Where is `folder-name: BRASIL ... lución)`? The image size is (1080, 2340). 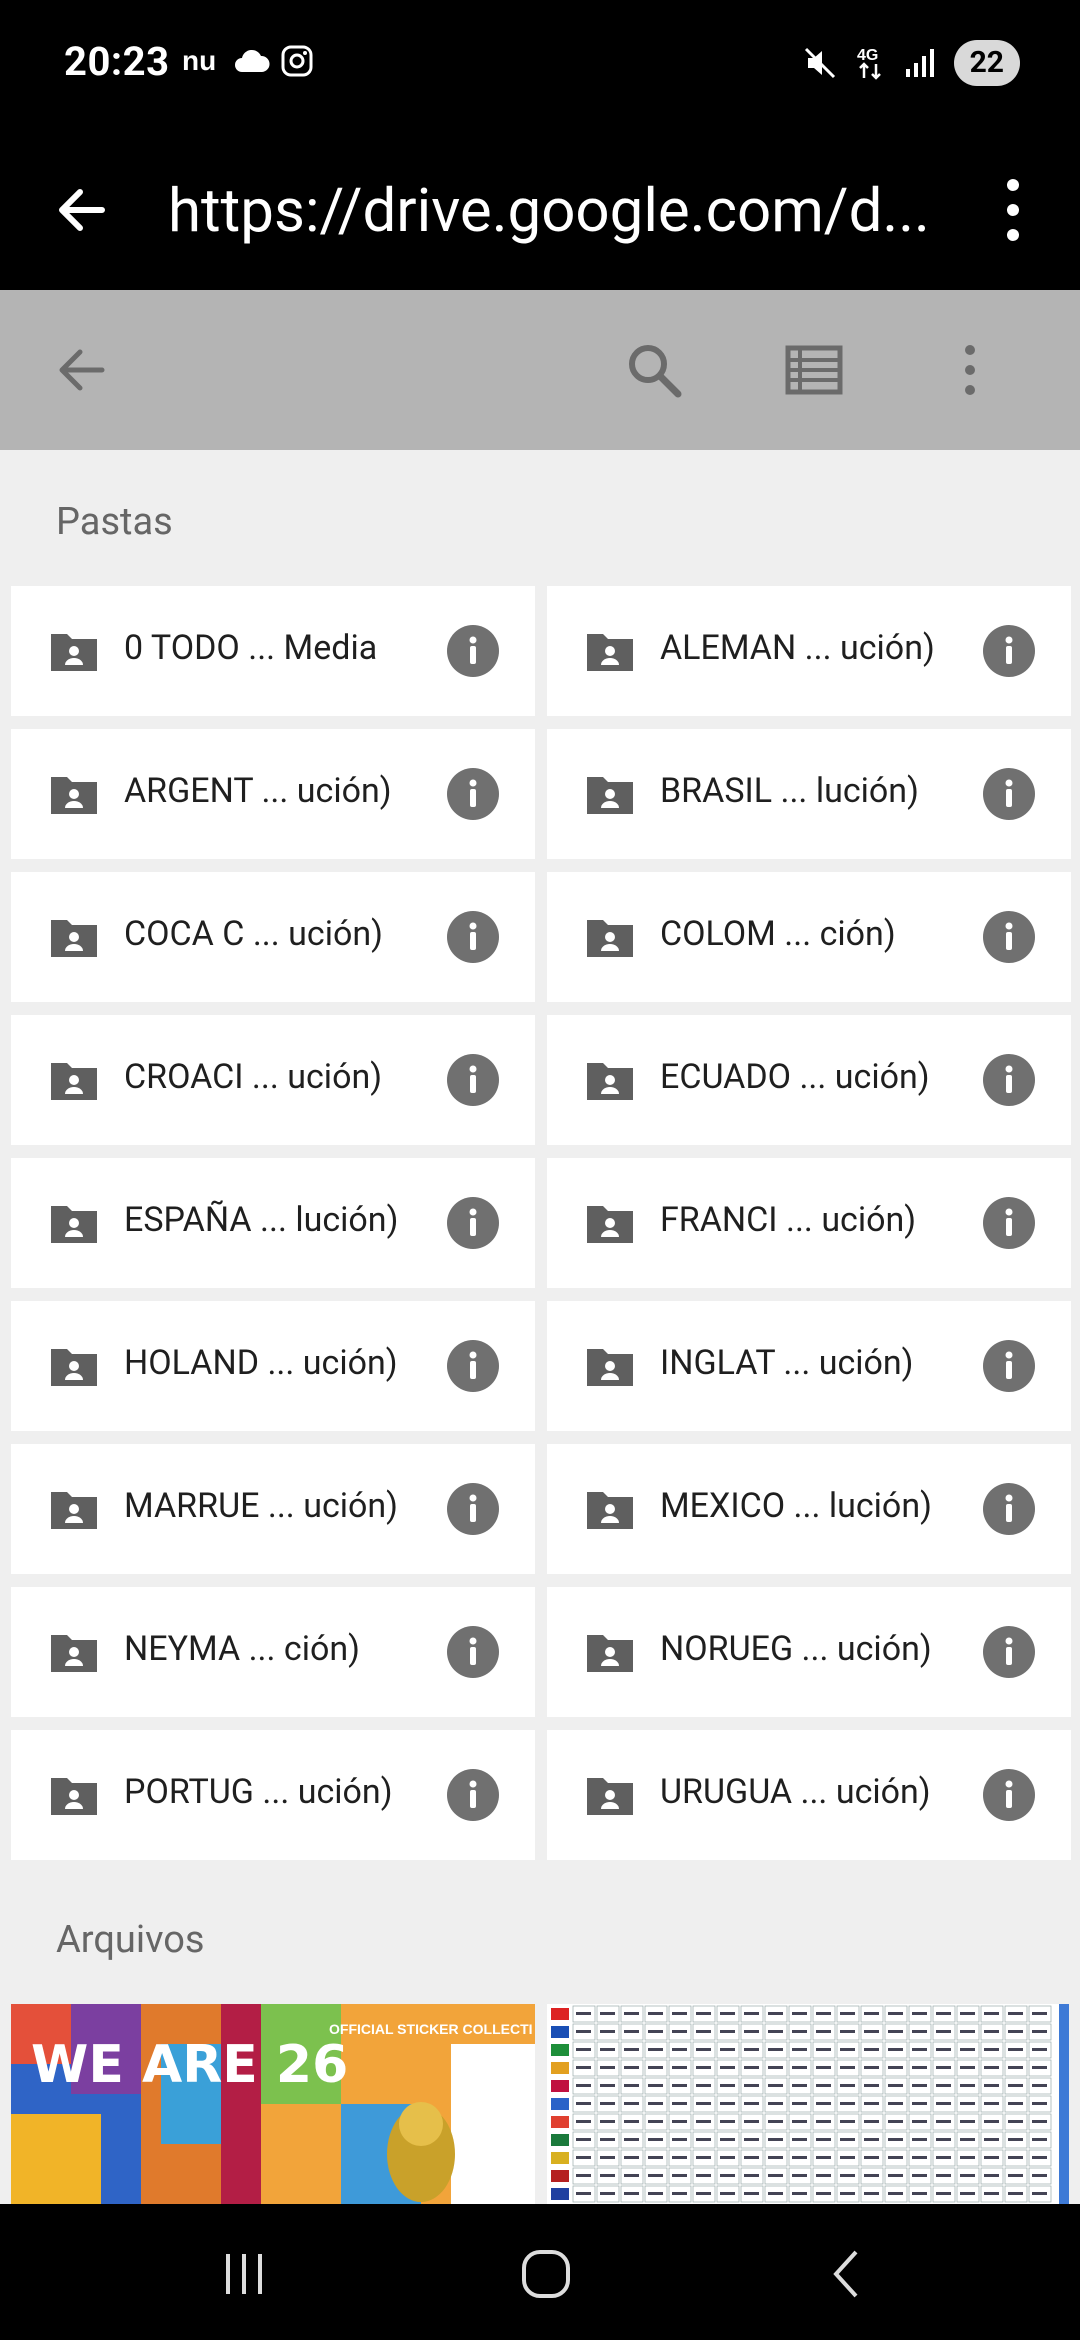 folder-name: BRASIL ... lución) is located at coordinates (789, 791).